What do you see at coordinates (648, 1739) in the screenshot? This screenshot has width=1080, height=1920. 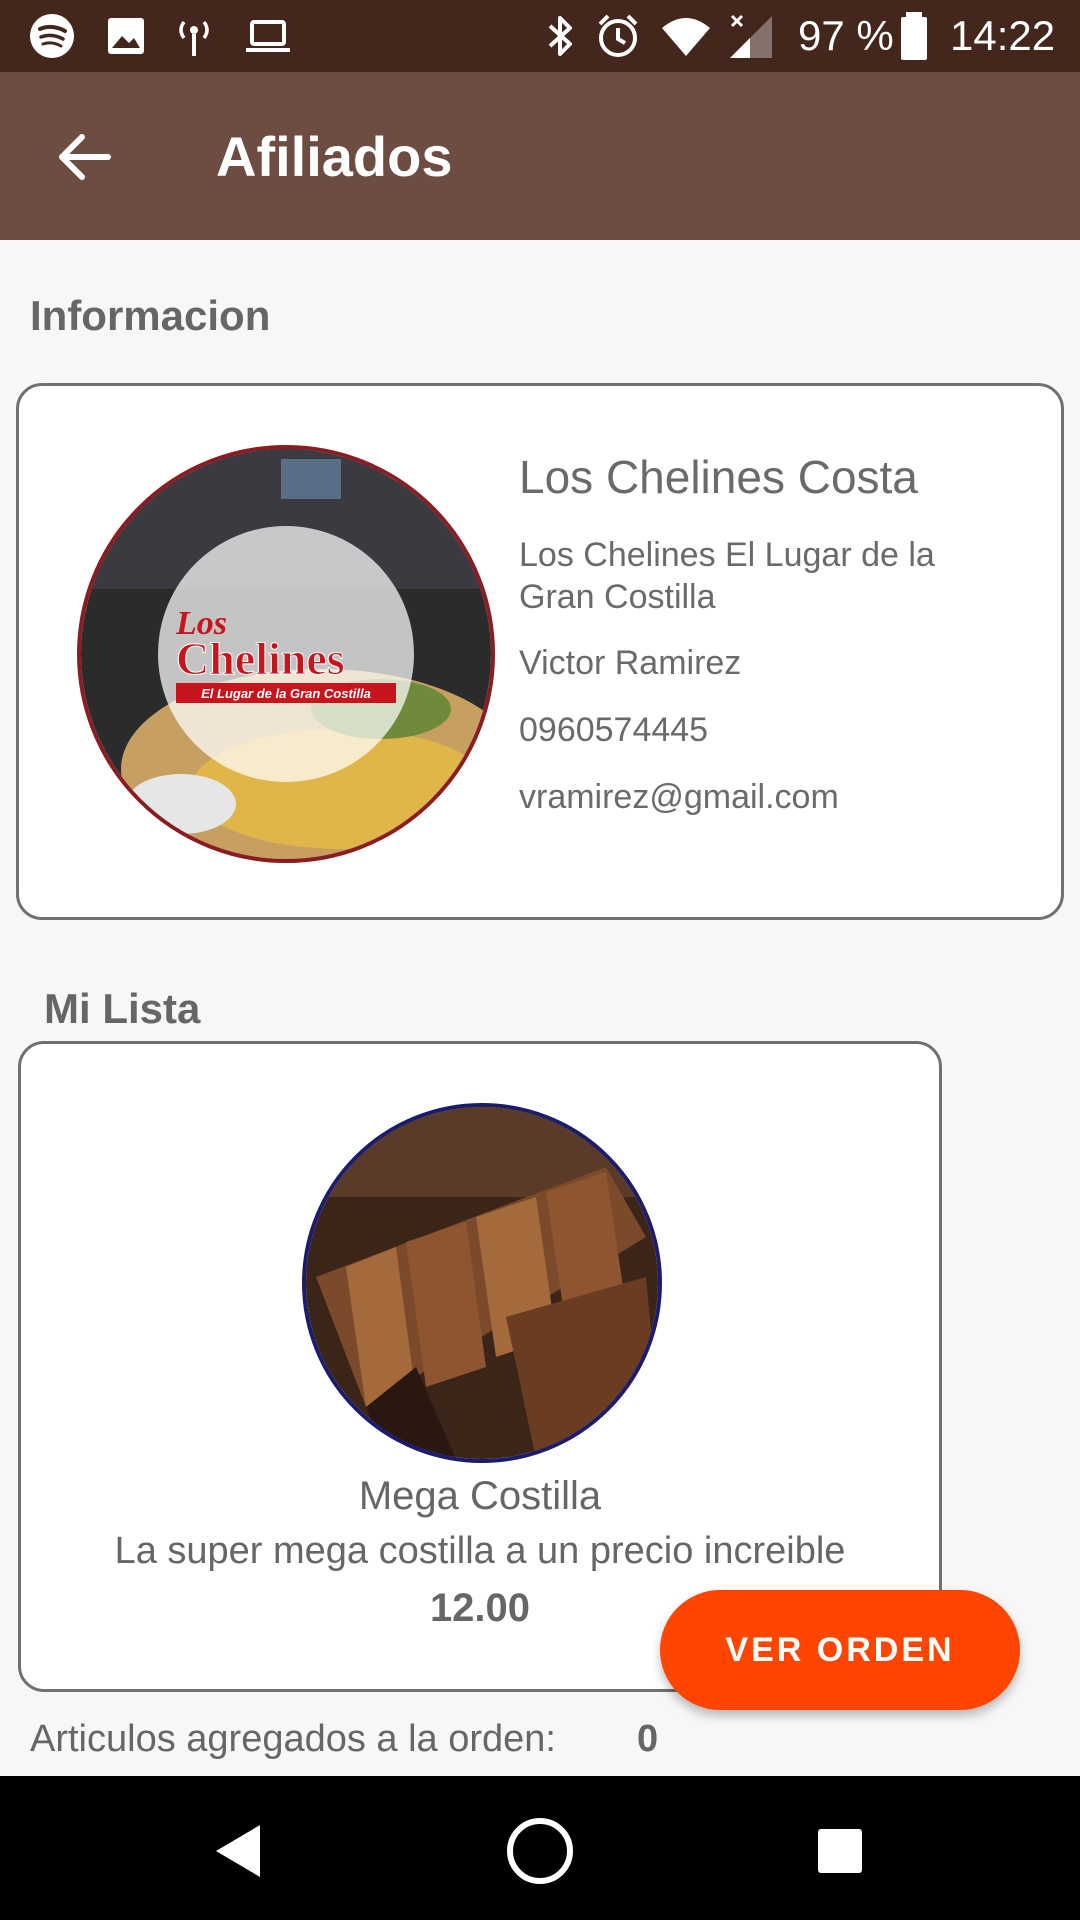 I see `order-counter-value: 0` at bounding box center [648, 1739].